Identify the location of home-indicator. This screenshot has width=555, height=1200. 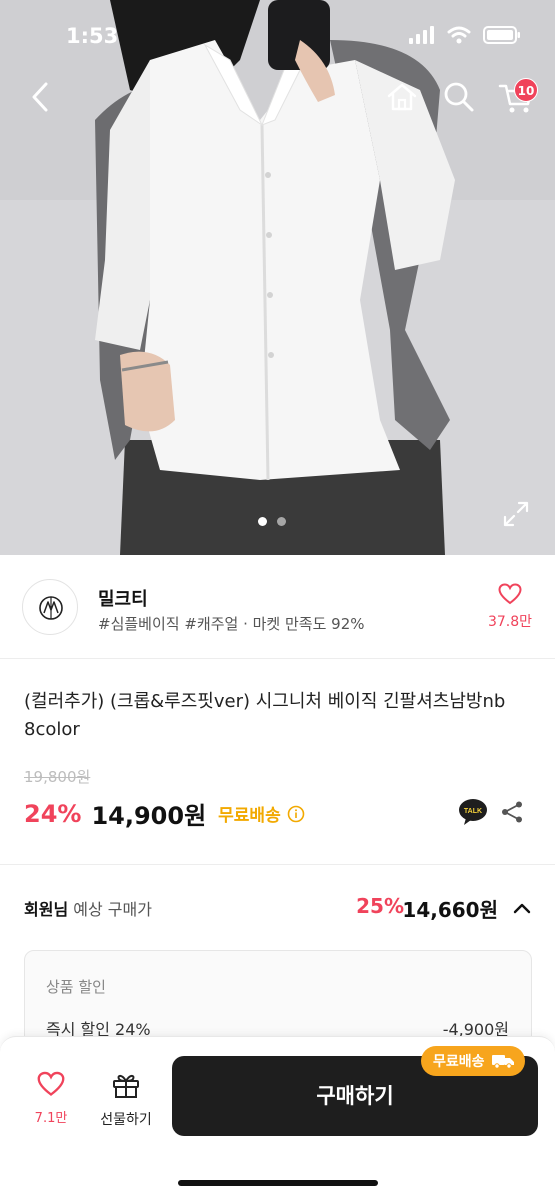
(278, 1183).